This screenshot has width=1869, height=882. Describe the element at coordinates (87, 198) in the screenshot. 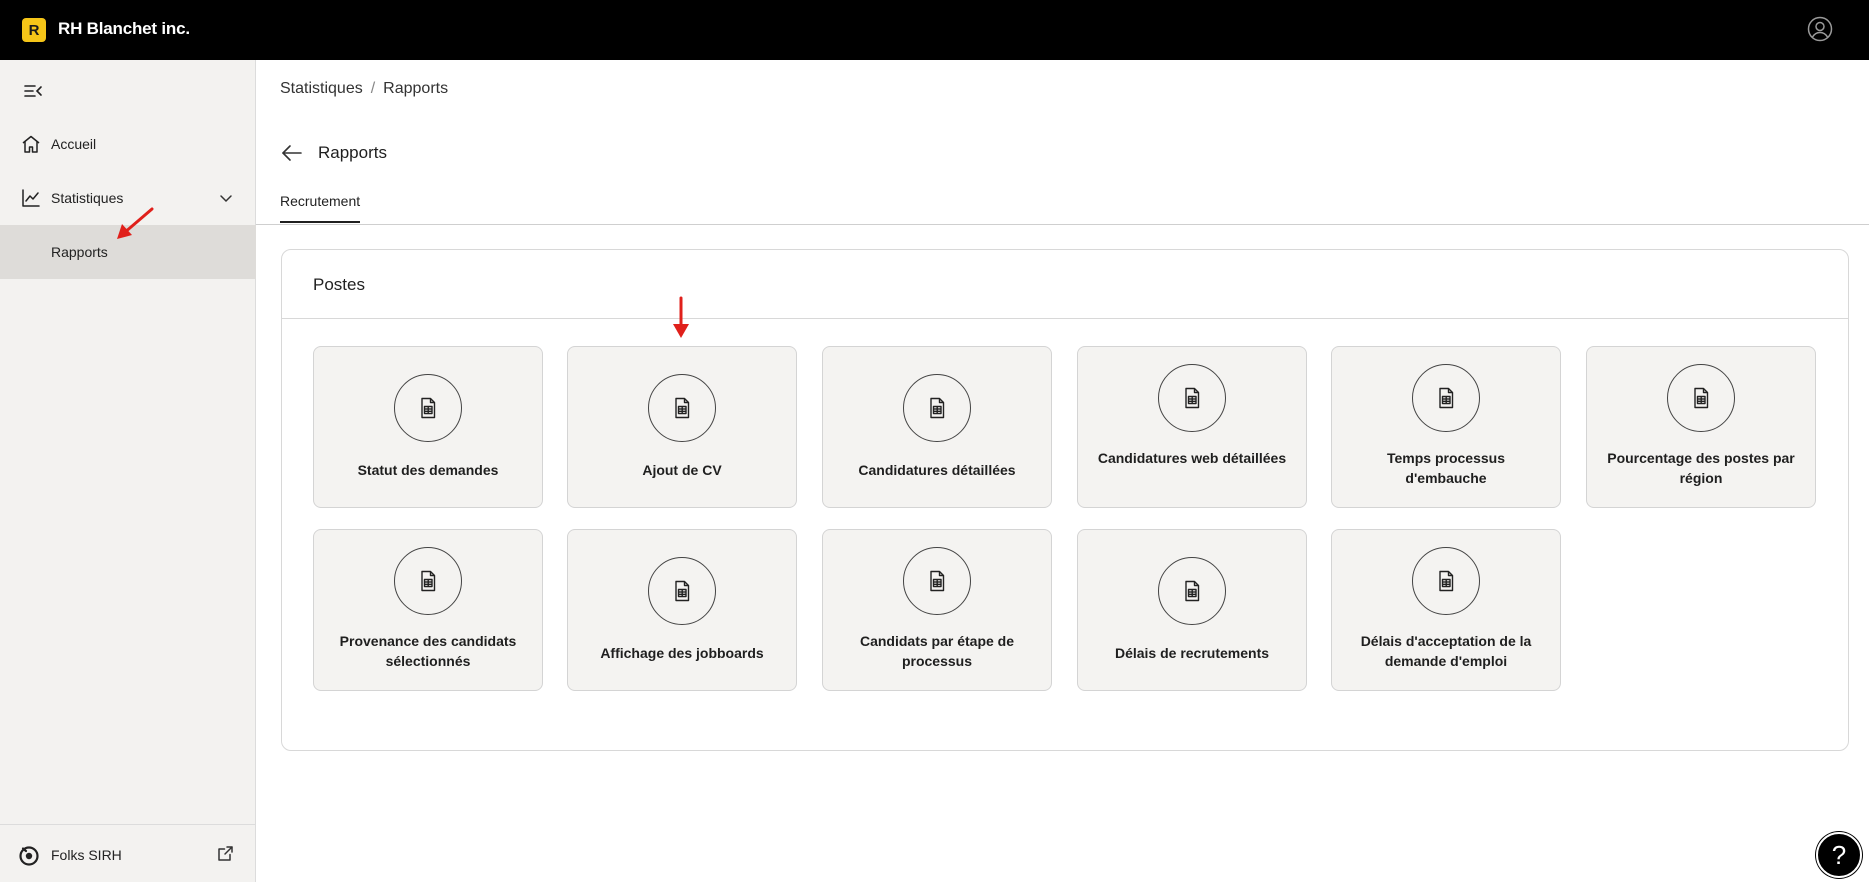

I see `sidebar-item-label: Statistiques` at that location.